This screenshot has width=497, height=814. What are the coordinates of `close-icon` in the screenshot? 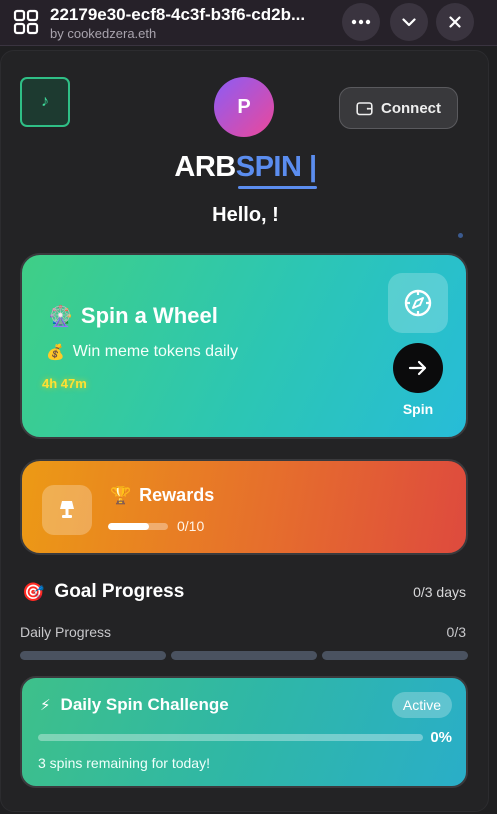 It's located at (455, 22).